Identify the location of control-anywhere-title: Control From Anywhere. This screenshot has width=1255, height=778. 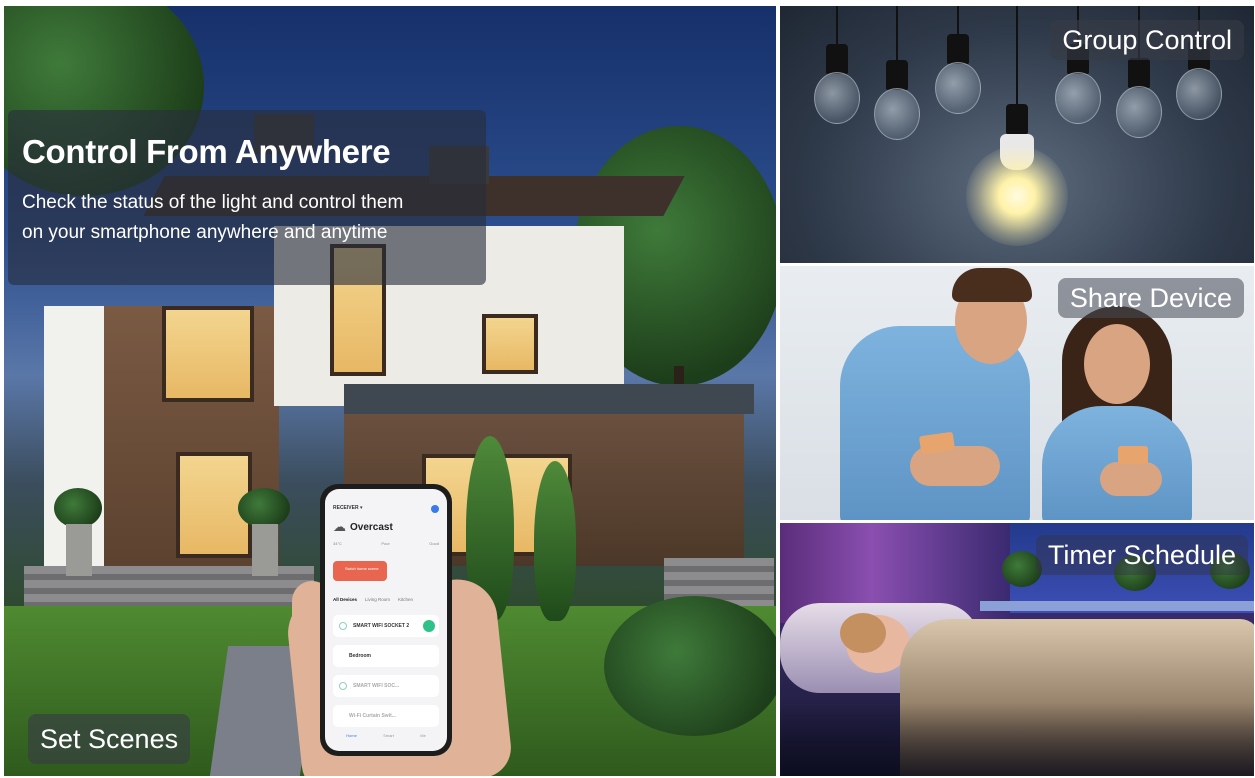
(206, 151).